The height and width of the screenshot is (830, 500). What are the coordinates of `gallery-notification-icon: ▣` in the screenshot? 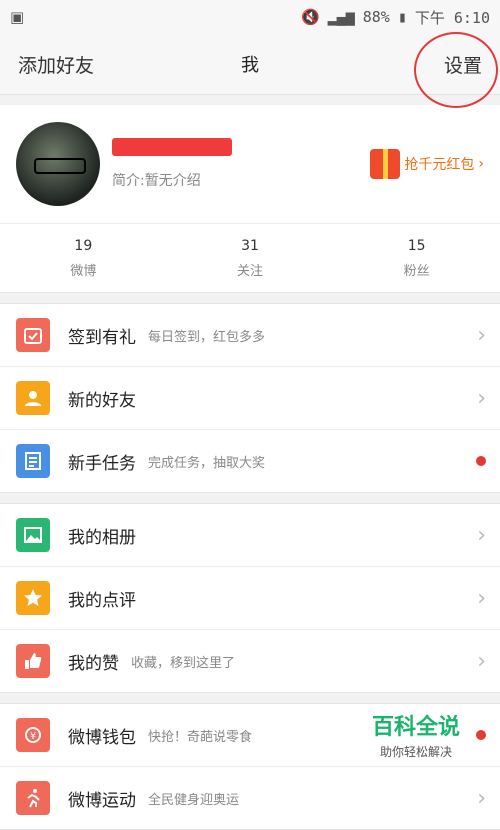 It's located at (17, 17).